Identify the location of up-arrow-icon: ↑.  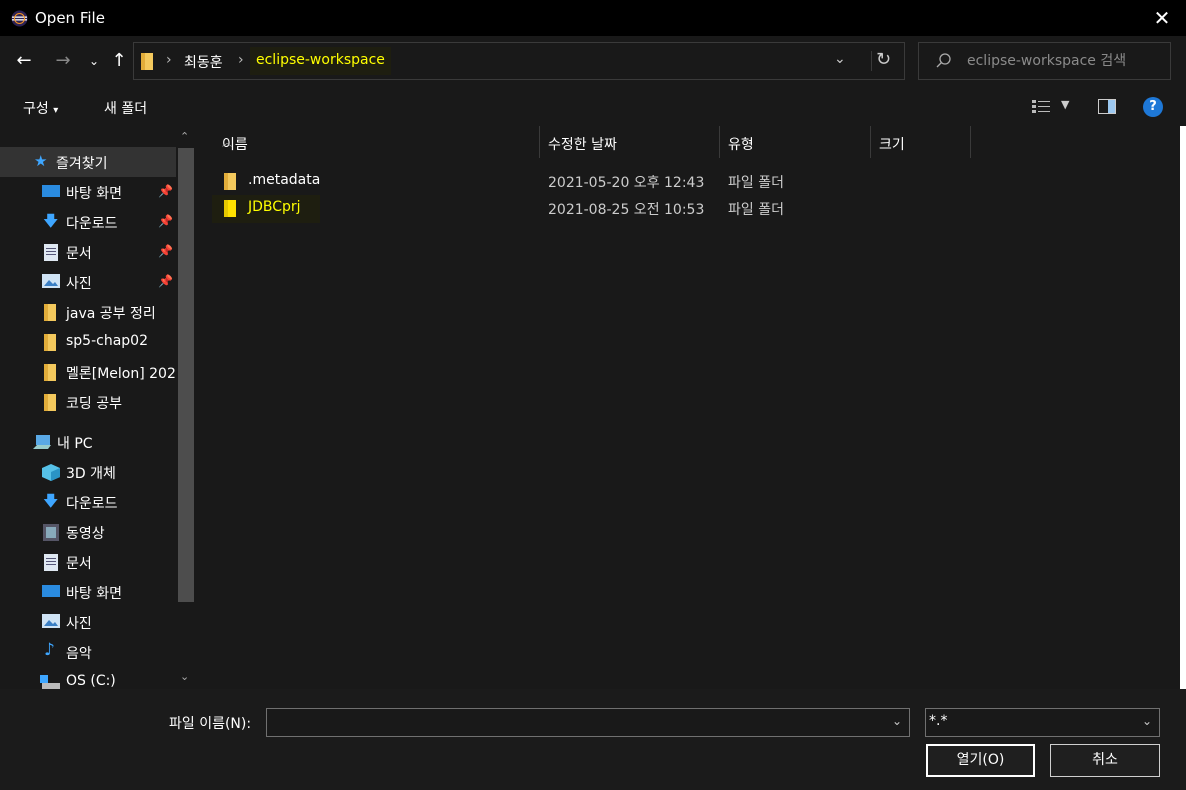
(119, 61).